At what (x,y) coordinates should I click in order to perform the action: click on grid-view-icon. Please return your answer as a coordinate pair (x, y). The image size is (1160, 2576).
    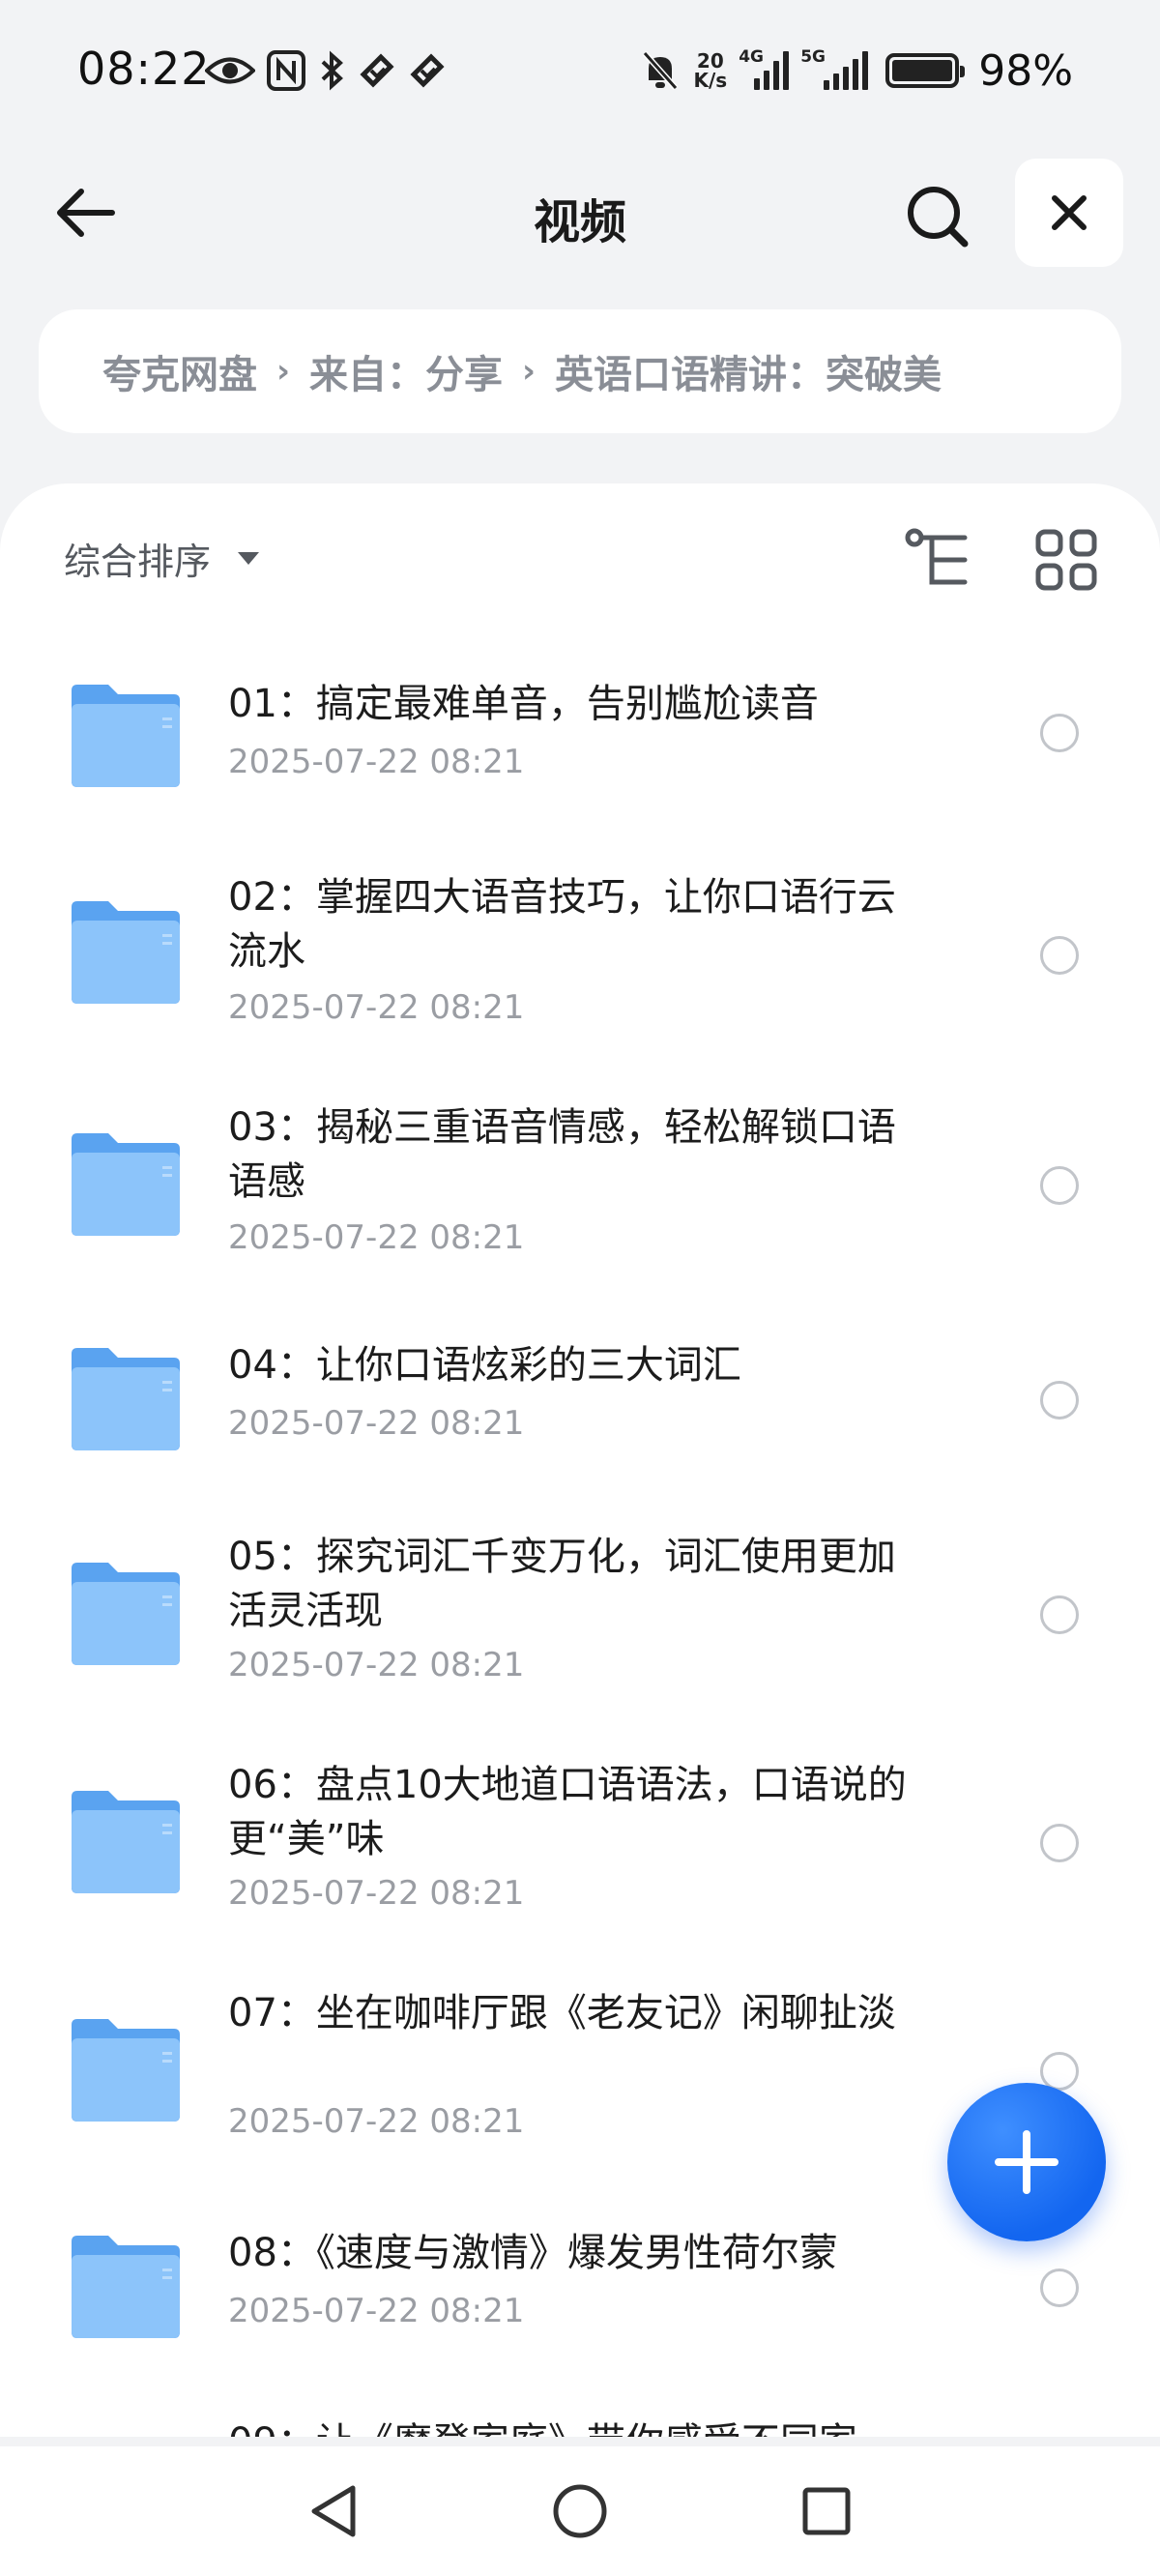
    Looking at the image, I should click on (1066, 560).